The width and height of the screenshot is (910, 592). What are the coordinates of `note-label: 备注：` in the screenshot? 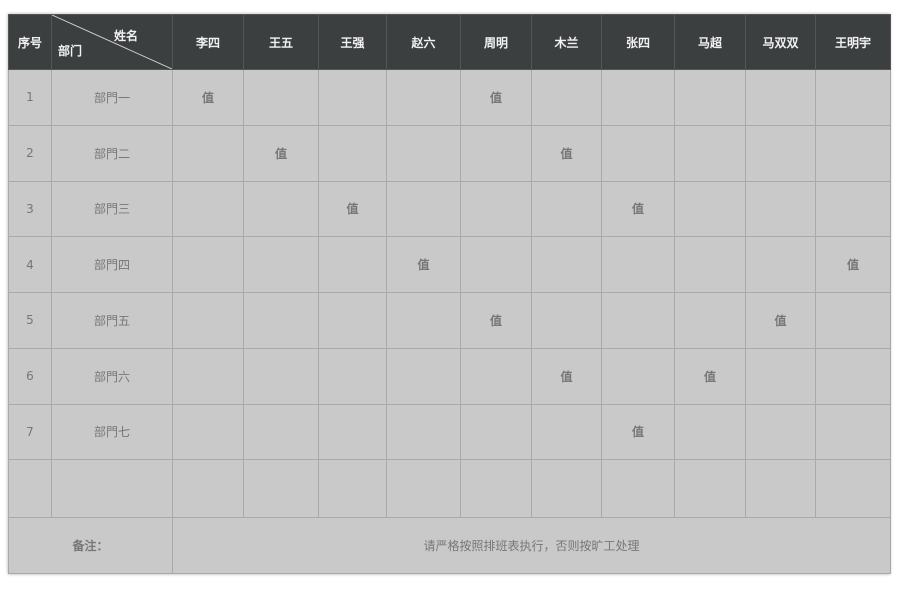 It's located at (90, 545).